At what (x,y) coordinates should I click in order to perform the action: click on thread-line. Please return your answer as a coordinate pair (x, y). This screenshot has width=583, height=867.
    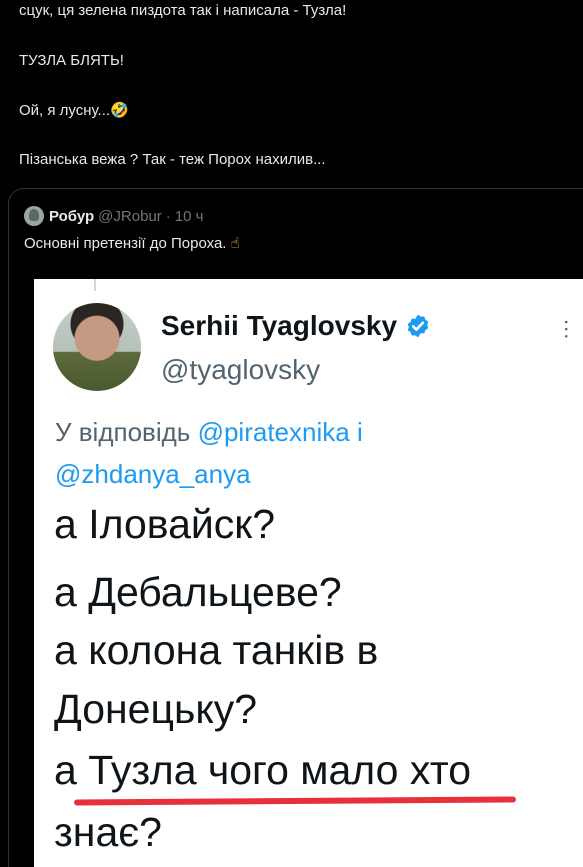
    Looking at the image, I should click on (95, 285).